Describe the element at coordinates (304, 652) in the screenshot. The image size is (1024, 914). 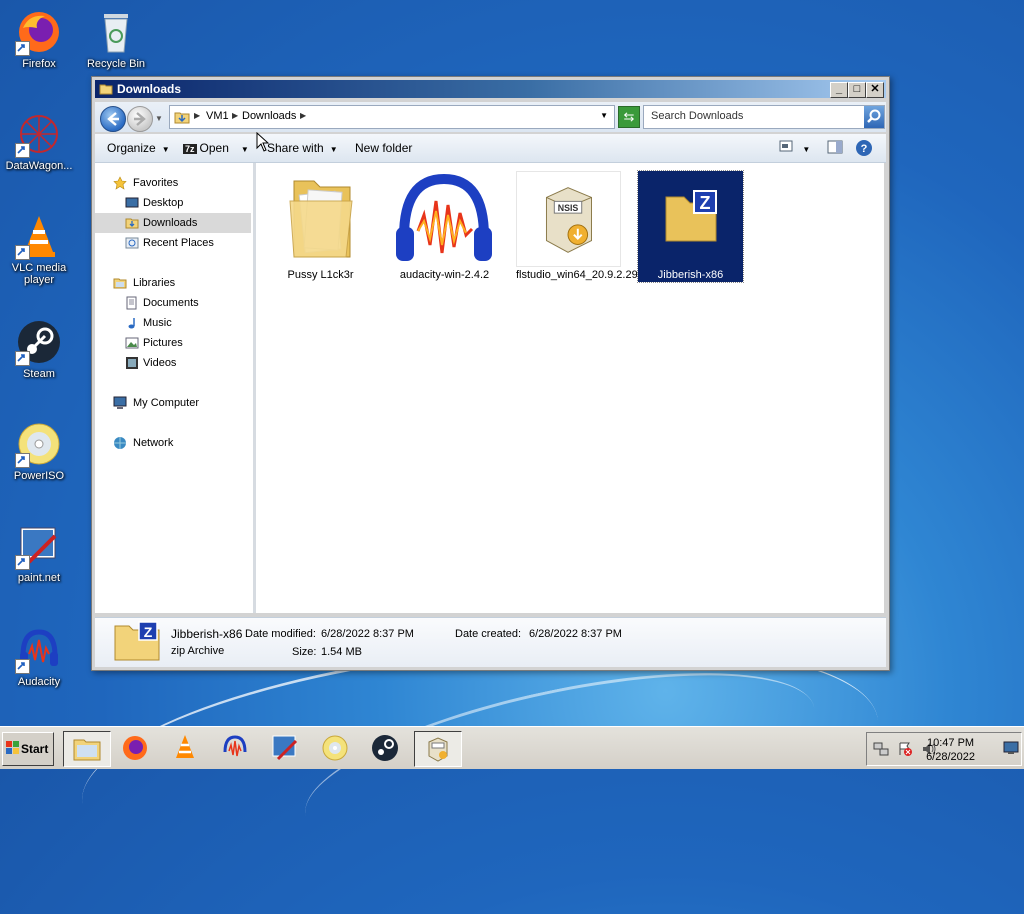
I see `details-size-label: Size:` at that location.